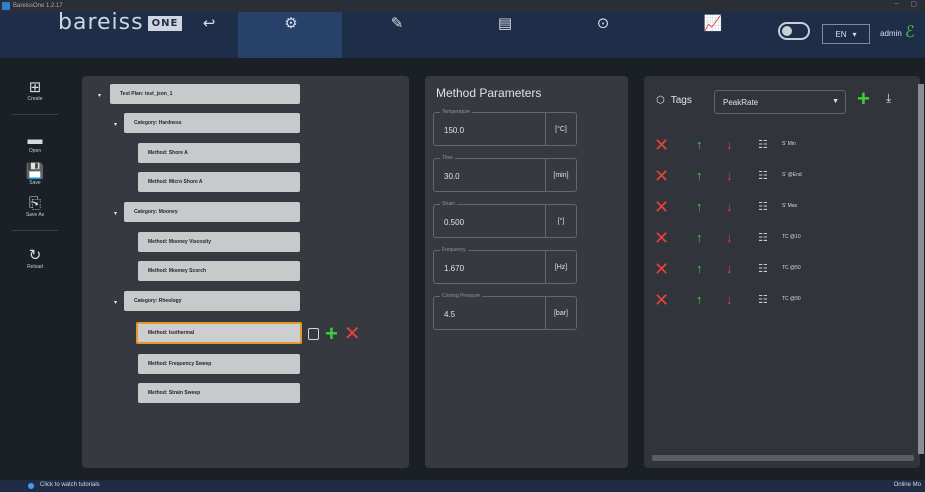  I want to click on tag-select: PeakRate ▼, so click(780, 102).